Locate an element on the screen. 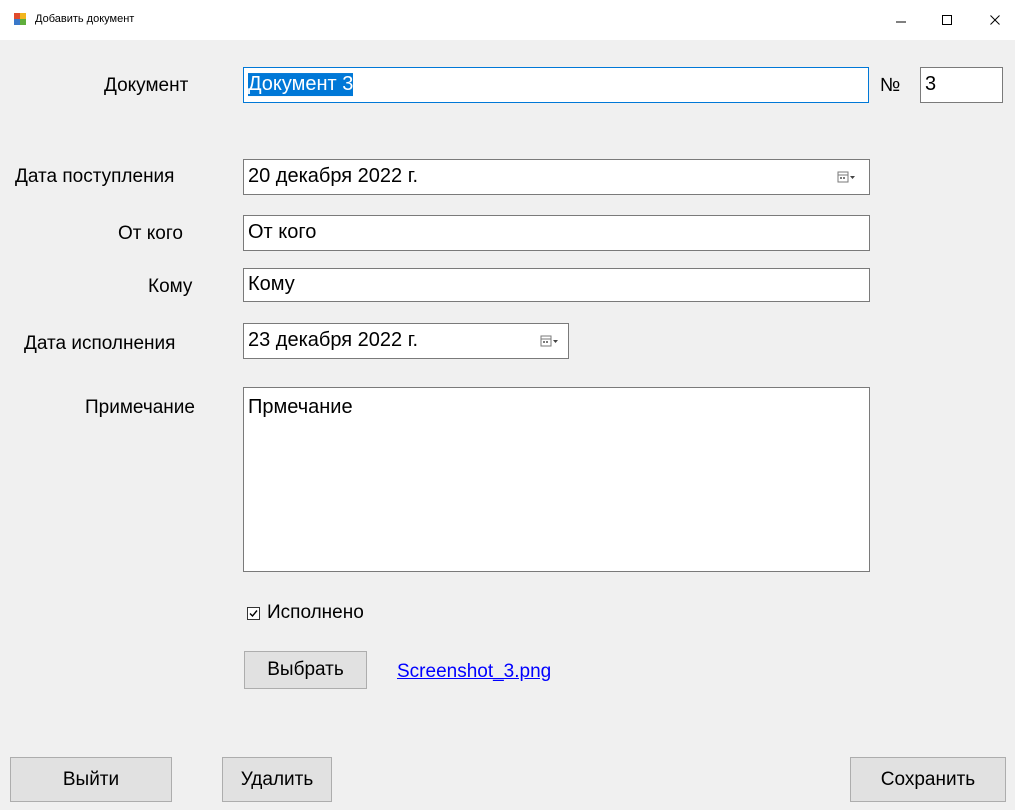 Image resolution: width=1015 pixels, height=810 pixels. minimize-icon is located at coordinates (901, 22).